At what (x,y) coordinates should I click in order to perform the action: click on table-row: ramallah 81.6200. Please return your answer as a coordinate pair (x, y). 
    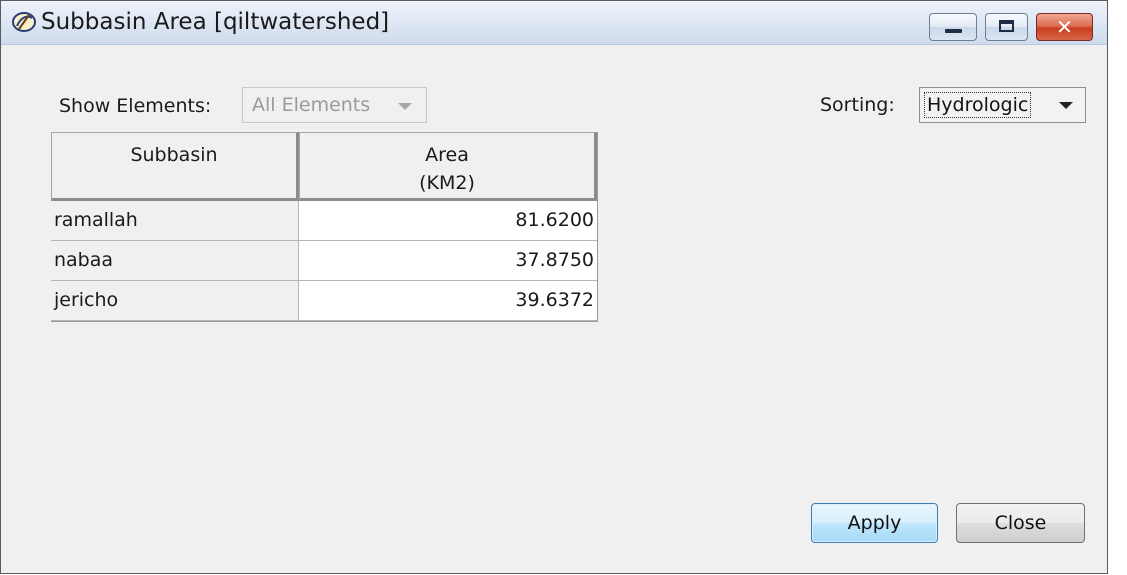
    Looking at the image, I should click on (324, 221).